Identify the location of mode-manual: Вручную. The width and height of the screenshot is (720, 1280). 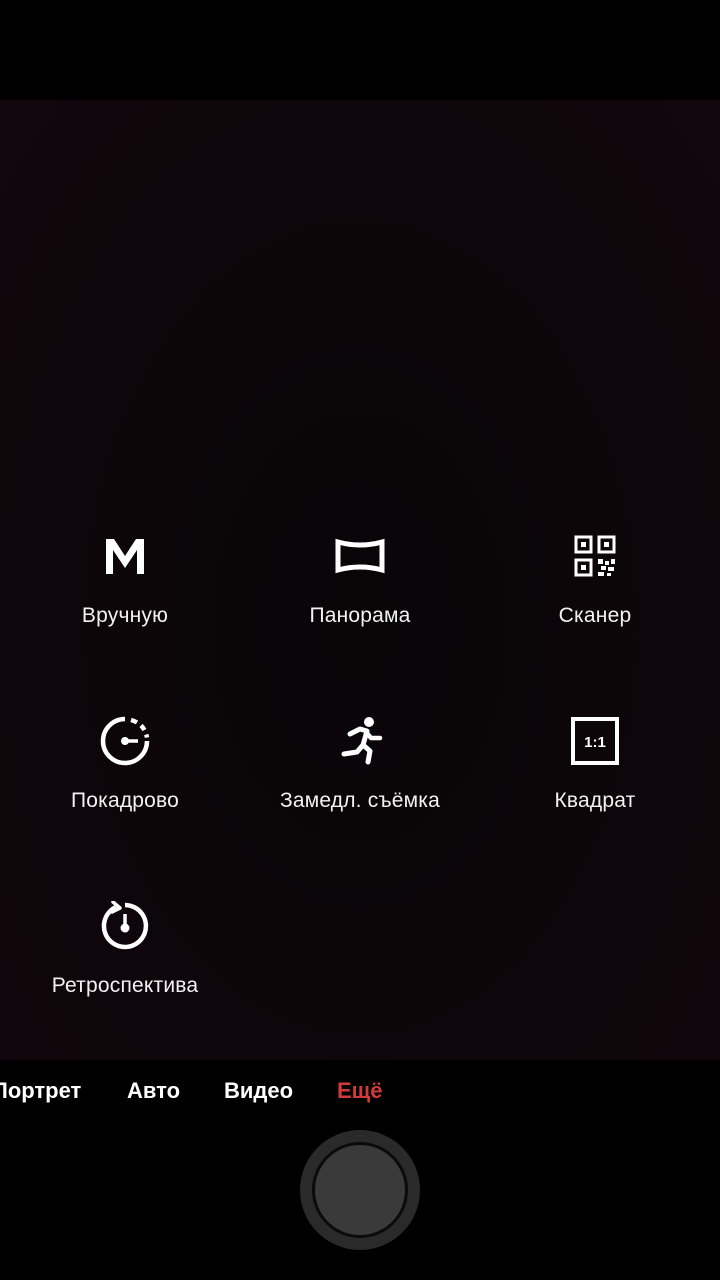
(125, 590).